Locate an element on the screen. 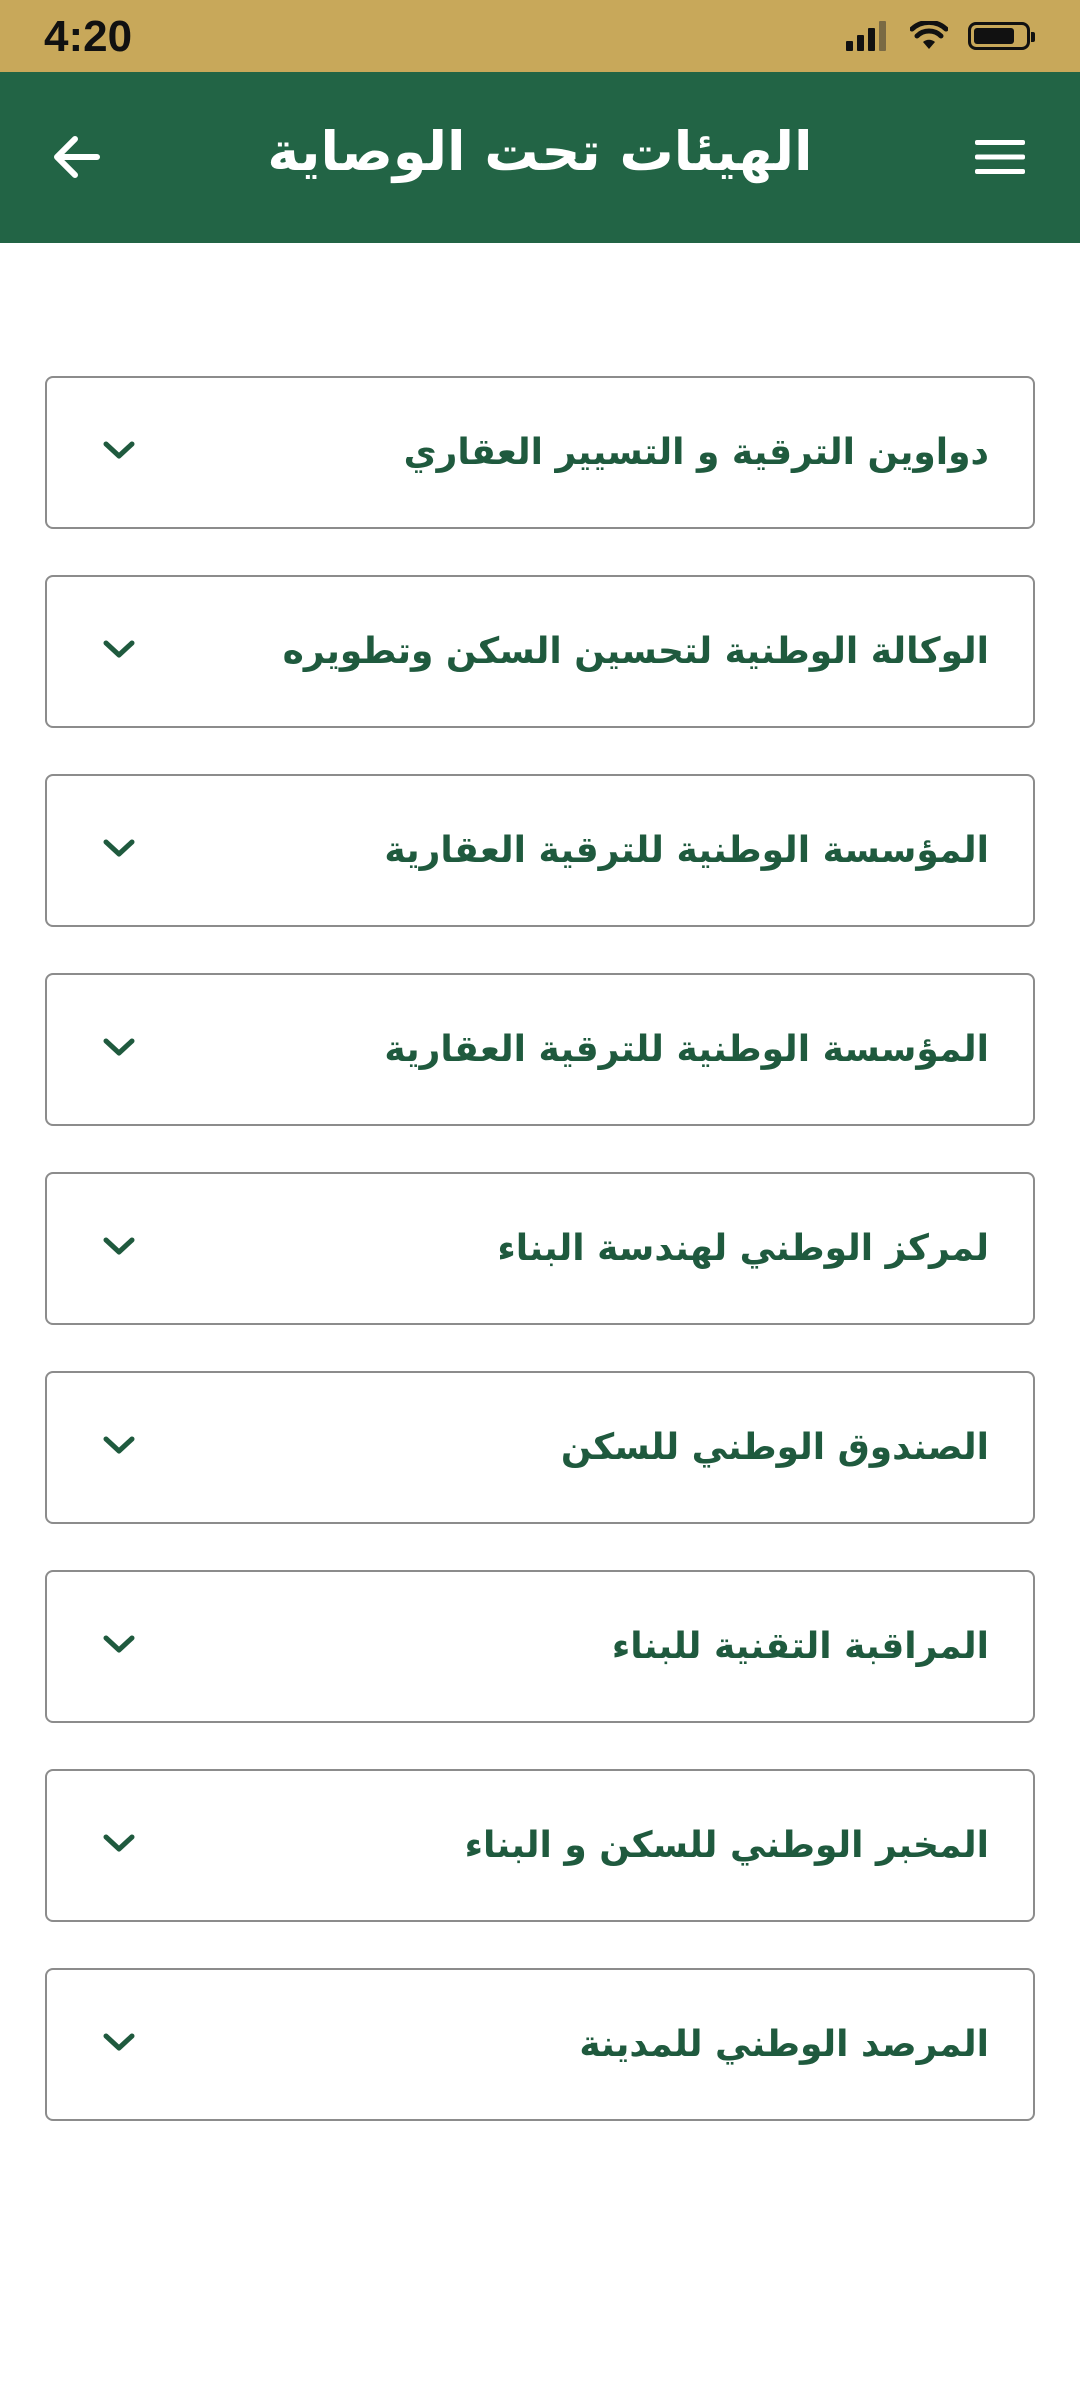 Image resolution: width=1080 pixels, height=2389 pixels. accordion-item: المرصد الوطني للمدينة is located at coordinates (540, 2044).